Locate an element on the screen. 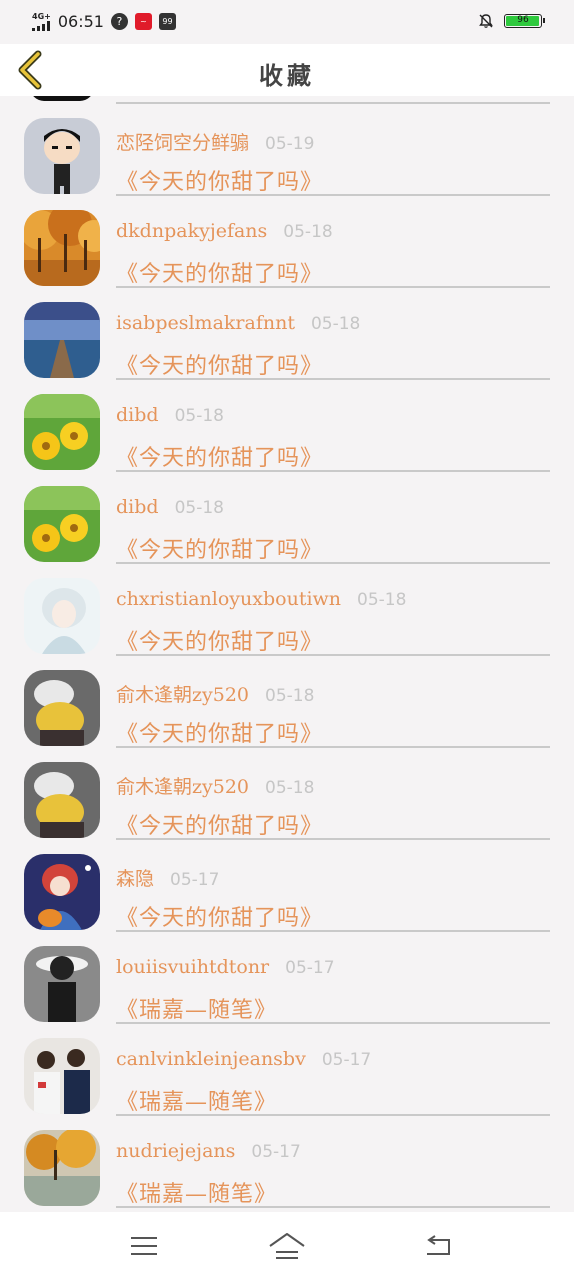 The height and width of the screenshot is (1280, 574). list-item: dkdnpakyjefans 05-18 《今天的你甜了吗》 is located at coordinates (287, 242).